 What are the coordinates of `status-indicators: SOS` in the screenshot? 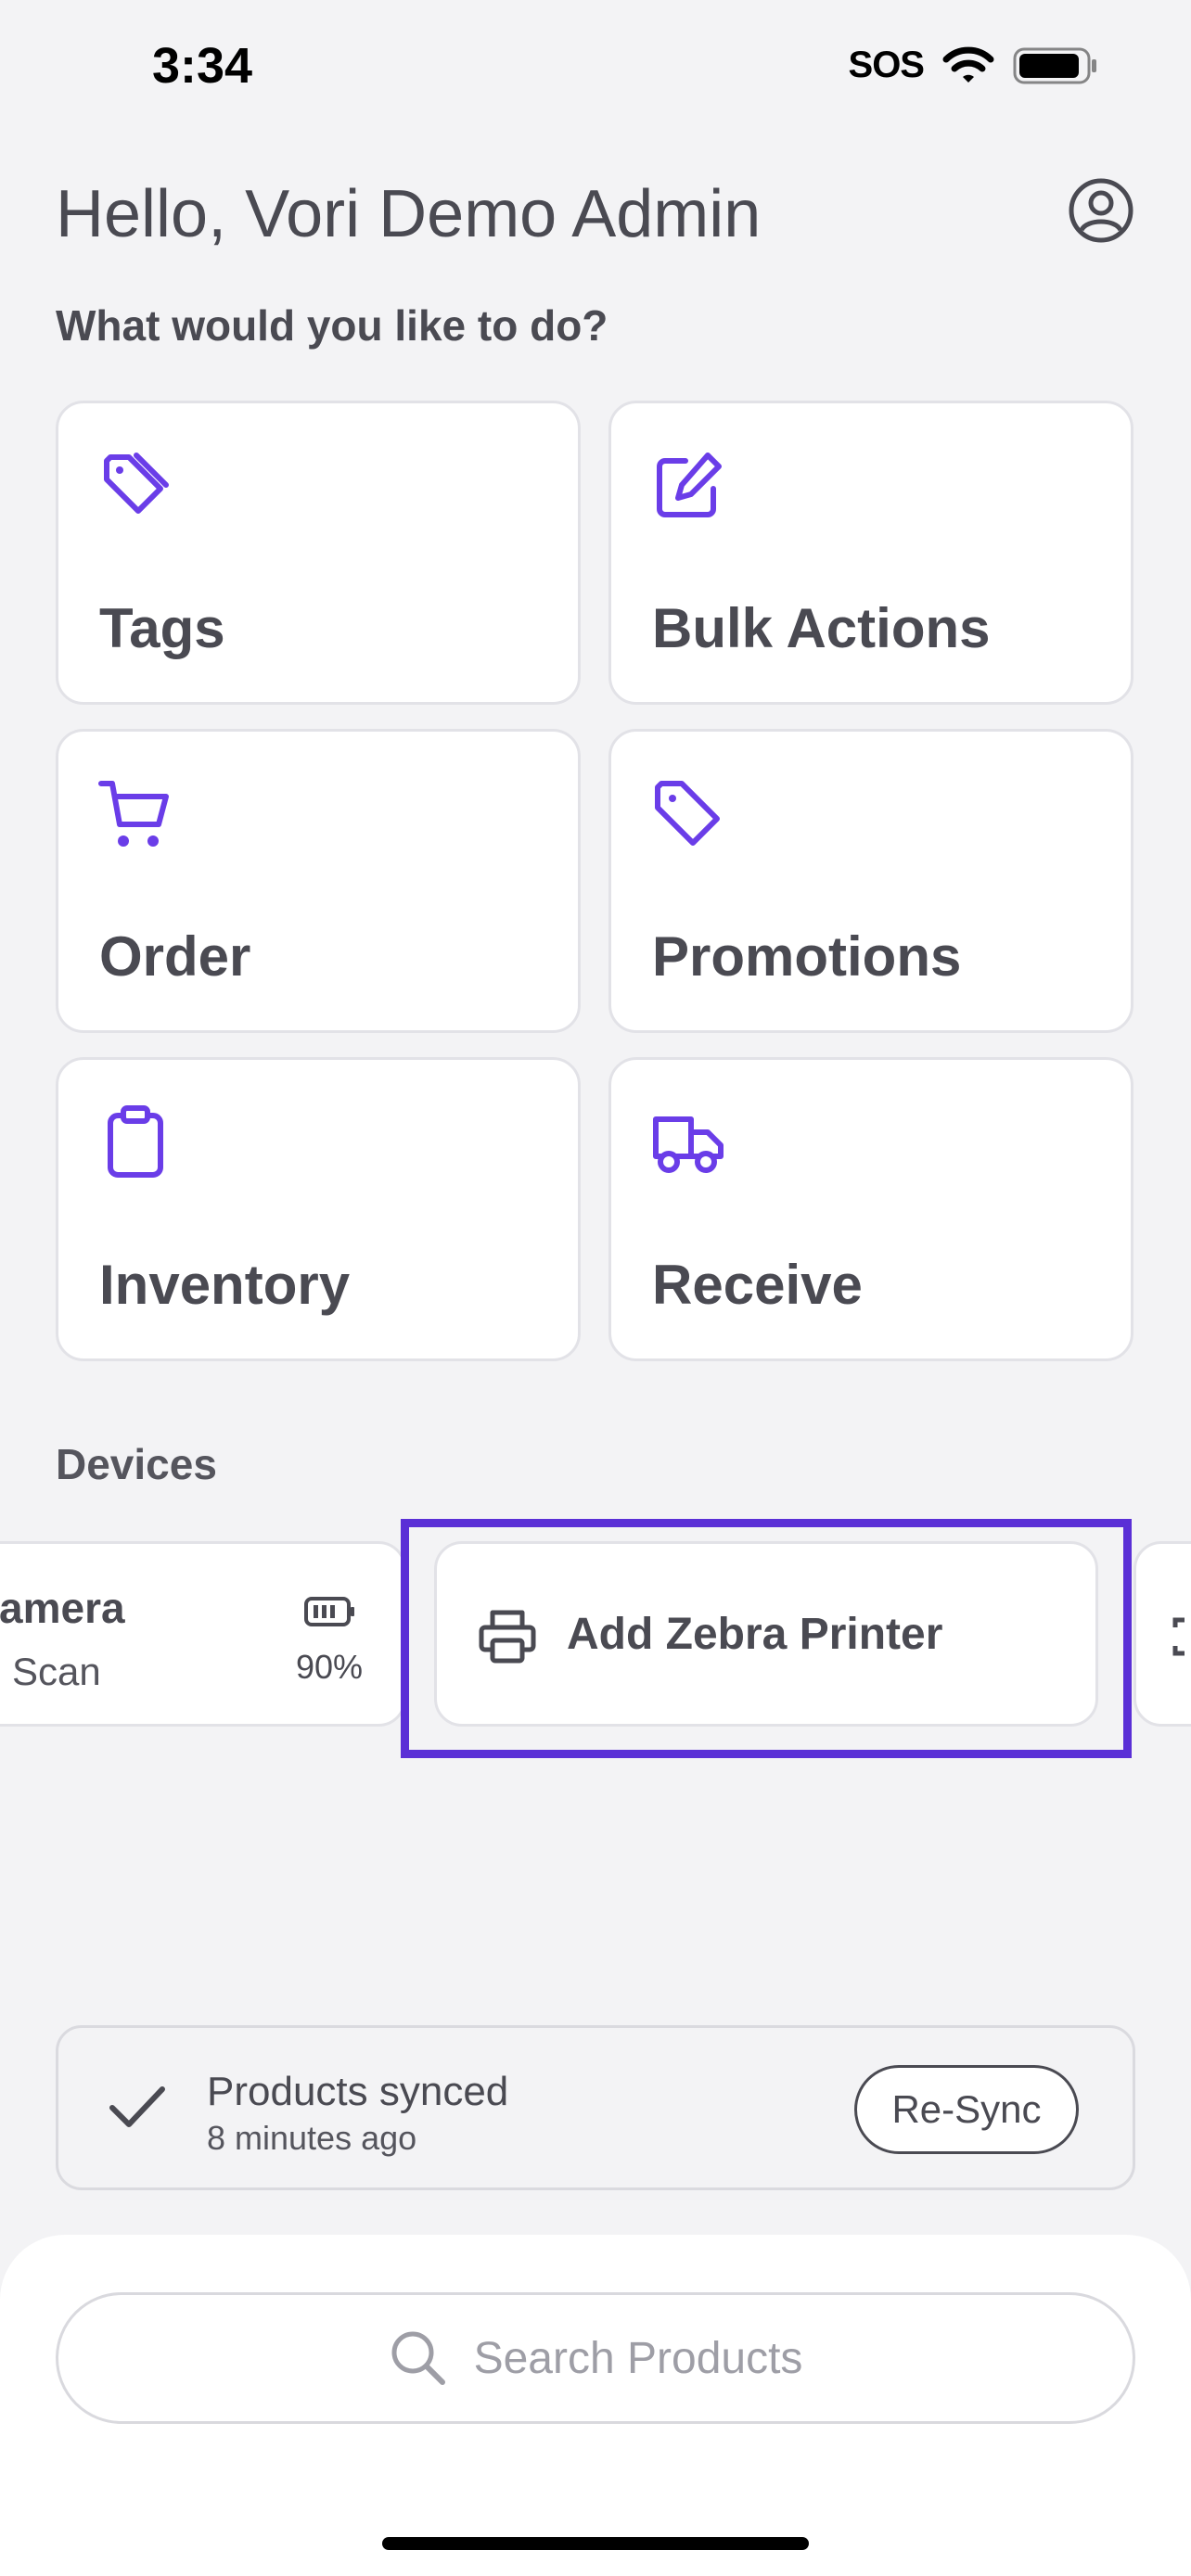 It's located at (973, 66).